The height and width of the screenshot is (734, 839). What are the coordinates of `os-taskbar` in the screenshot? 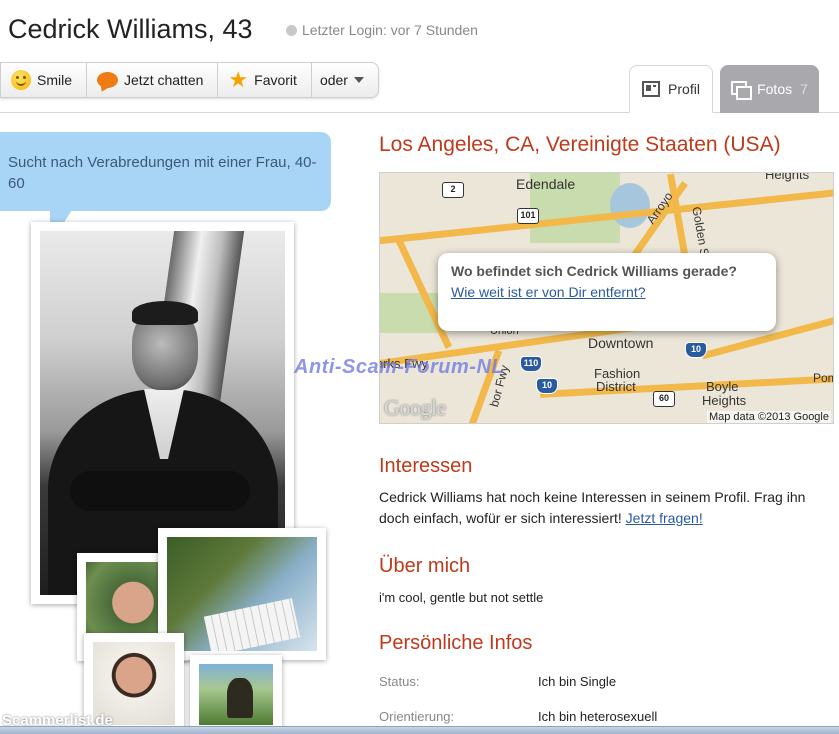 It's located at (419, 730).